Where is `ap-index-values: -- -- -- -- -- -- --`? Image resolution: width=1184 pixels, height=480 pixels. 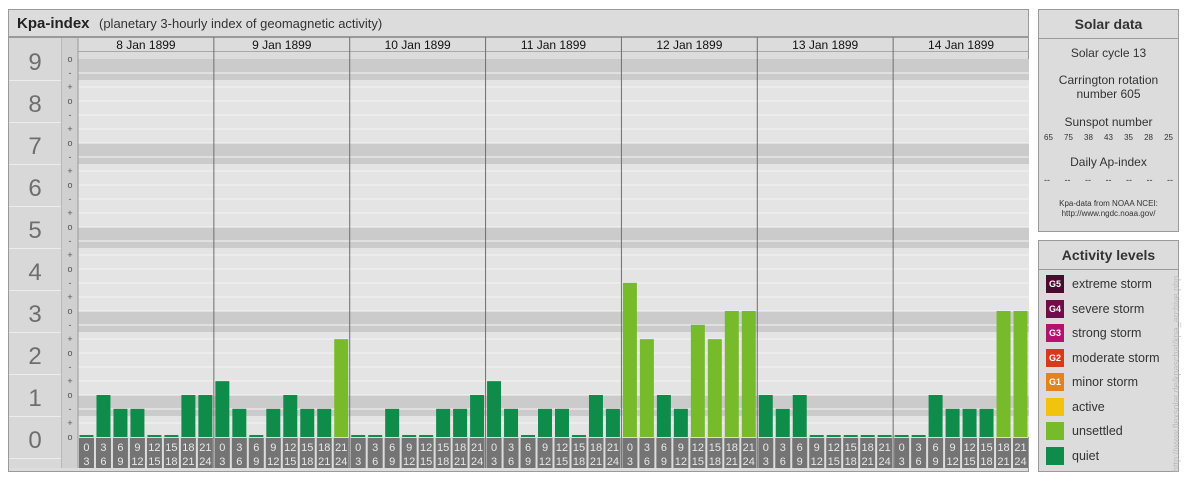 ap-index-values: -- -- -- -- -- -- -- is located at coordinates (1108, 180).